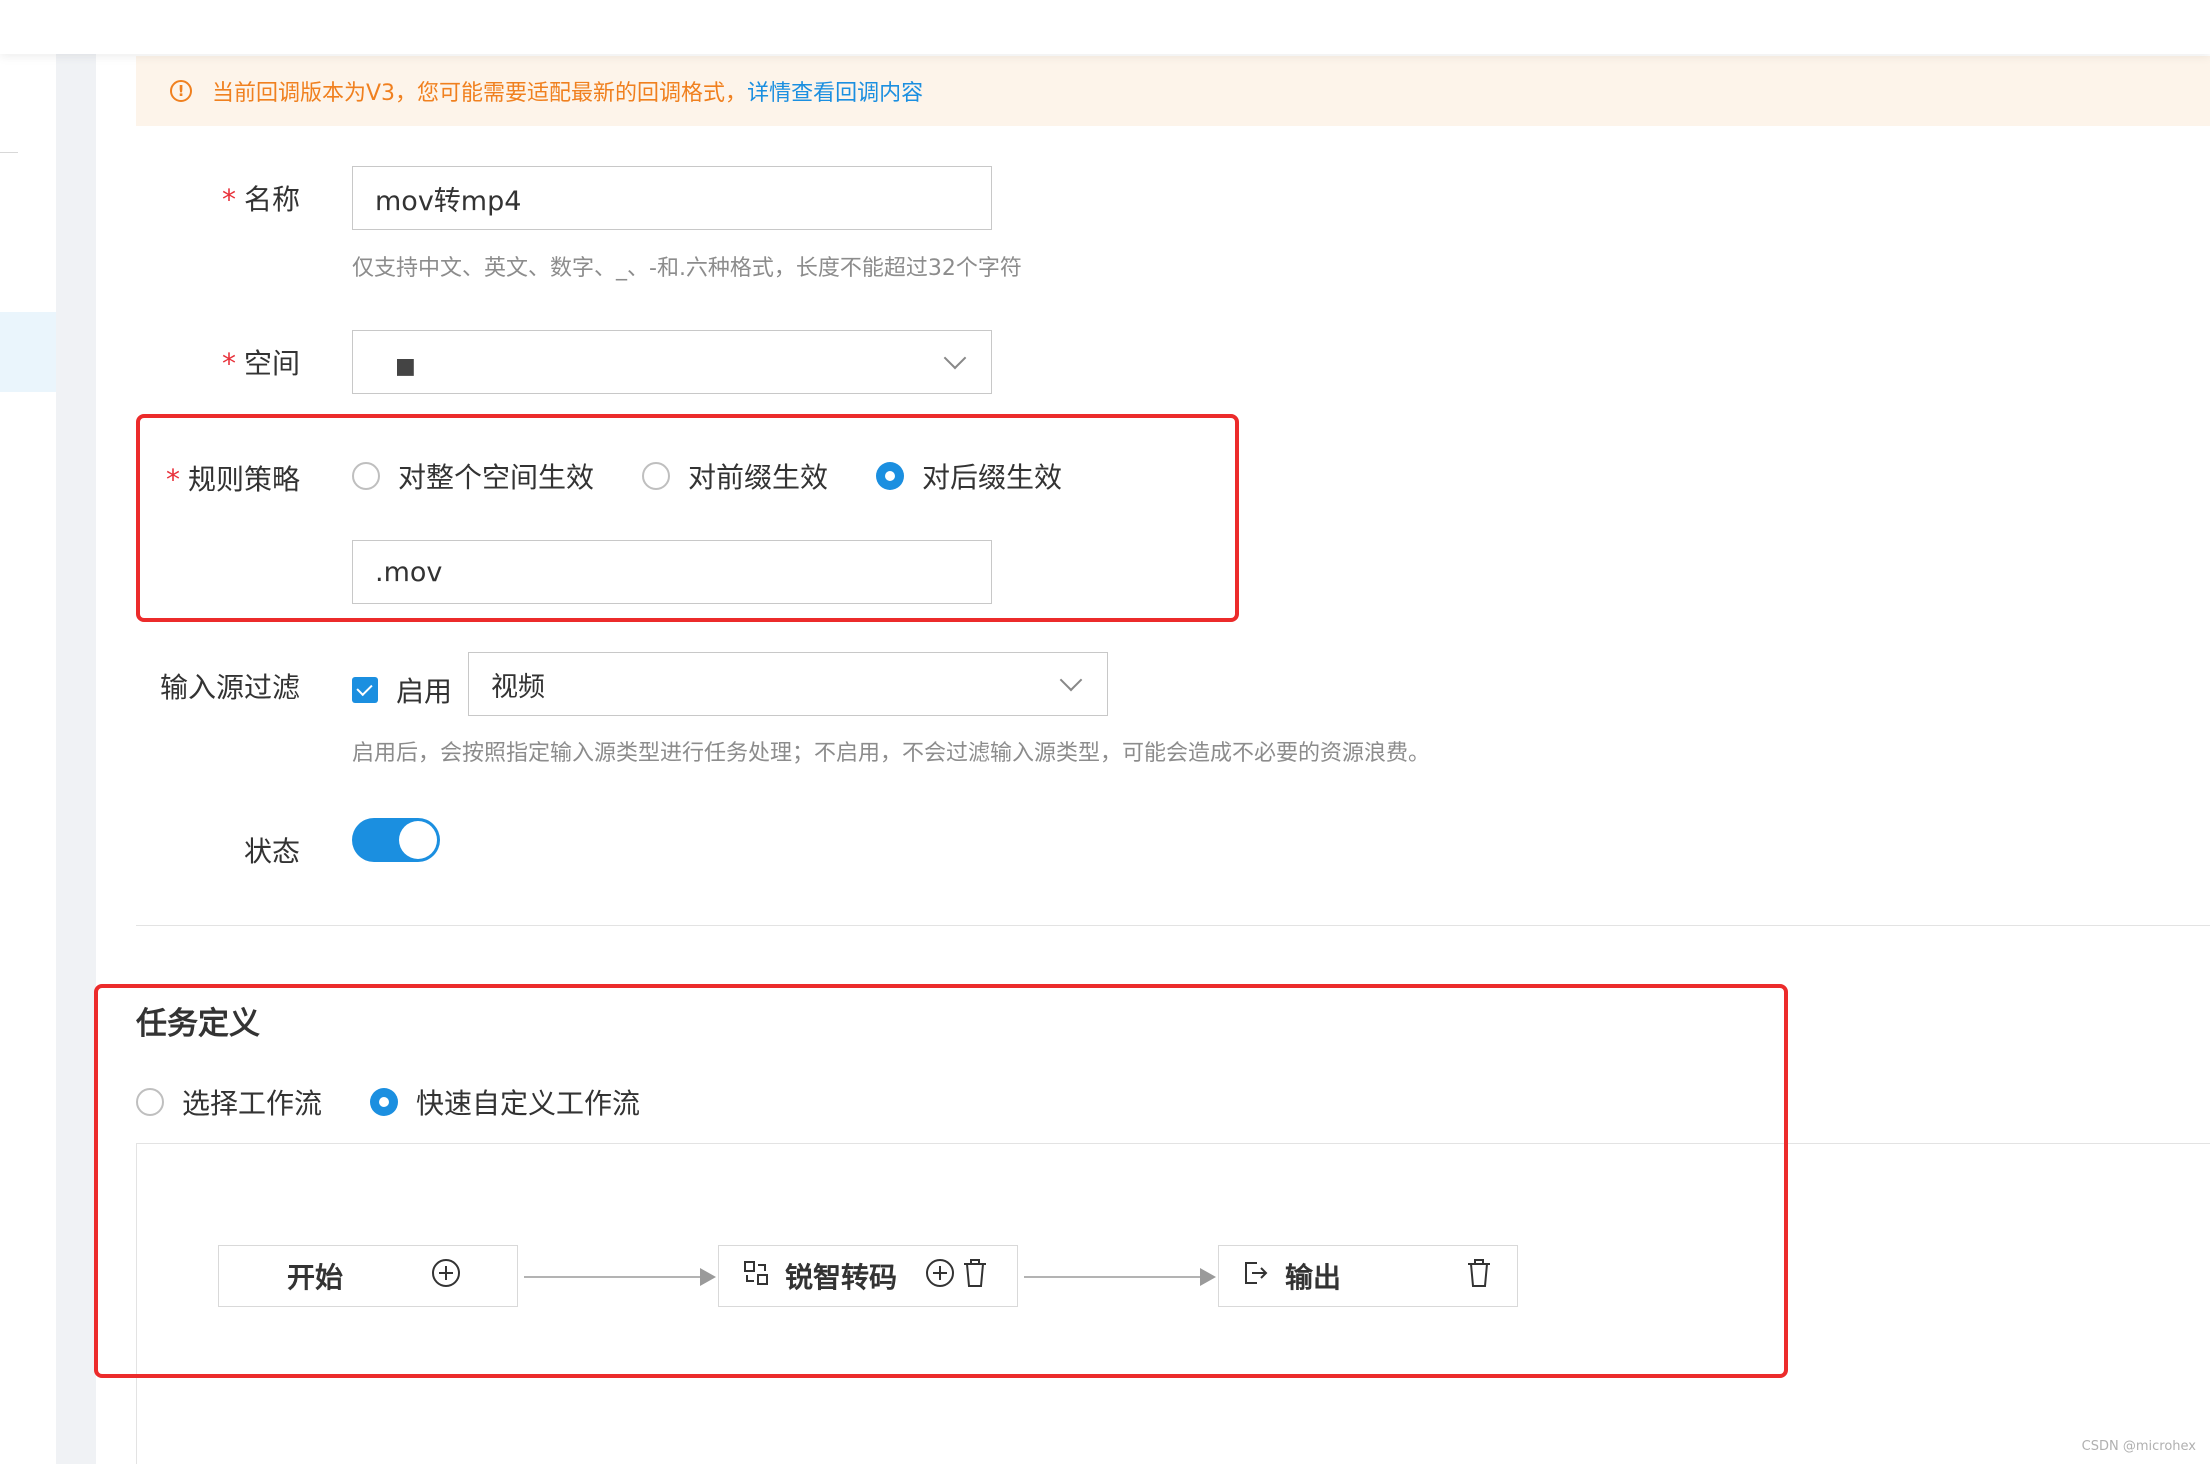 This screenshot has height=1464, width=2210. I want to click on flow-node-transcode-label: 锐智转码, so click(841, 1277).